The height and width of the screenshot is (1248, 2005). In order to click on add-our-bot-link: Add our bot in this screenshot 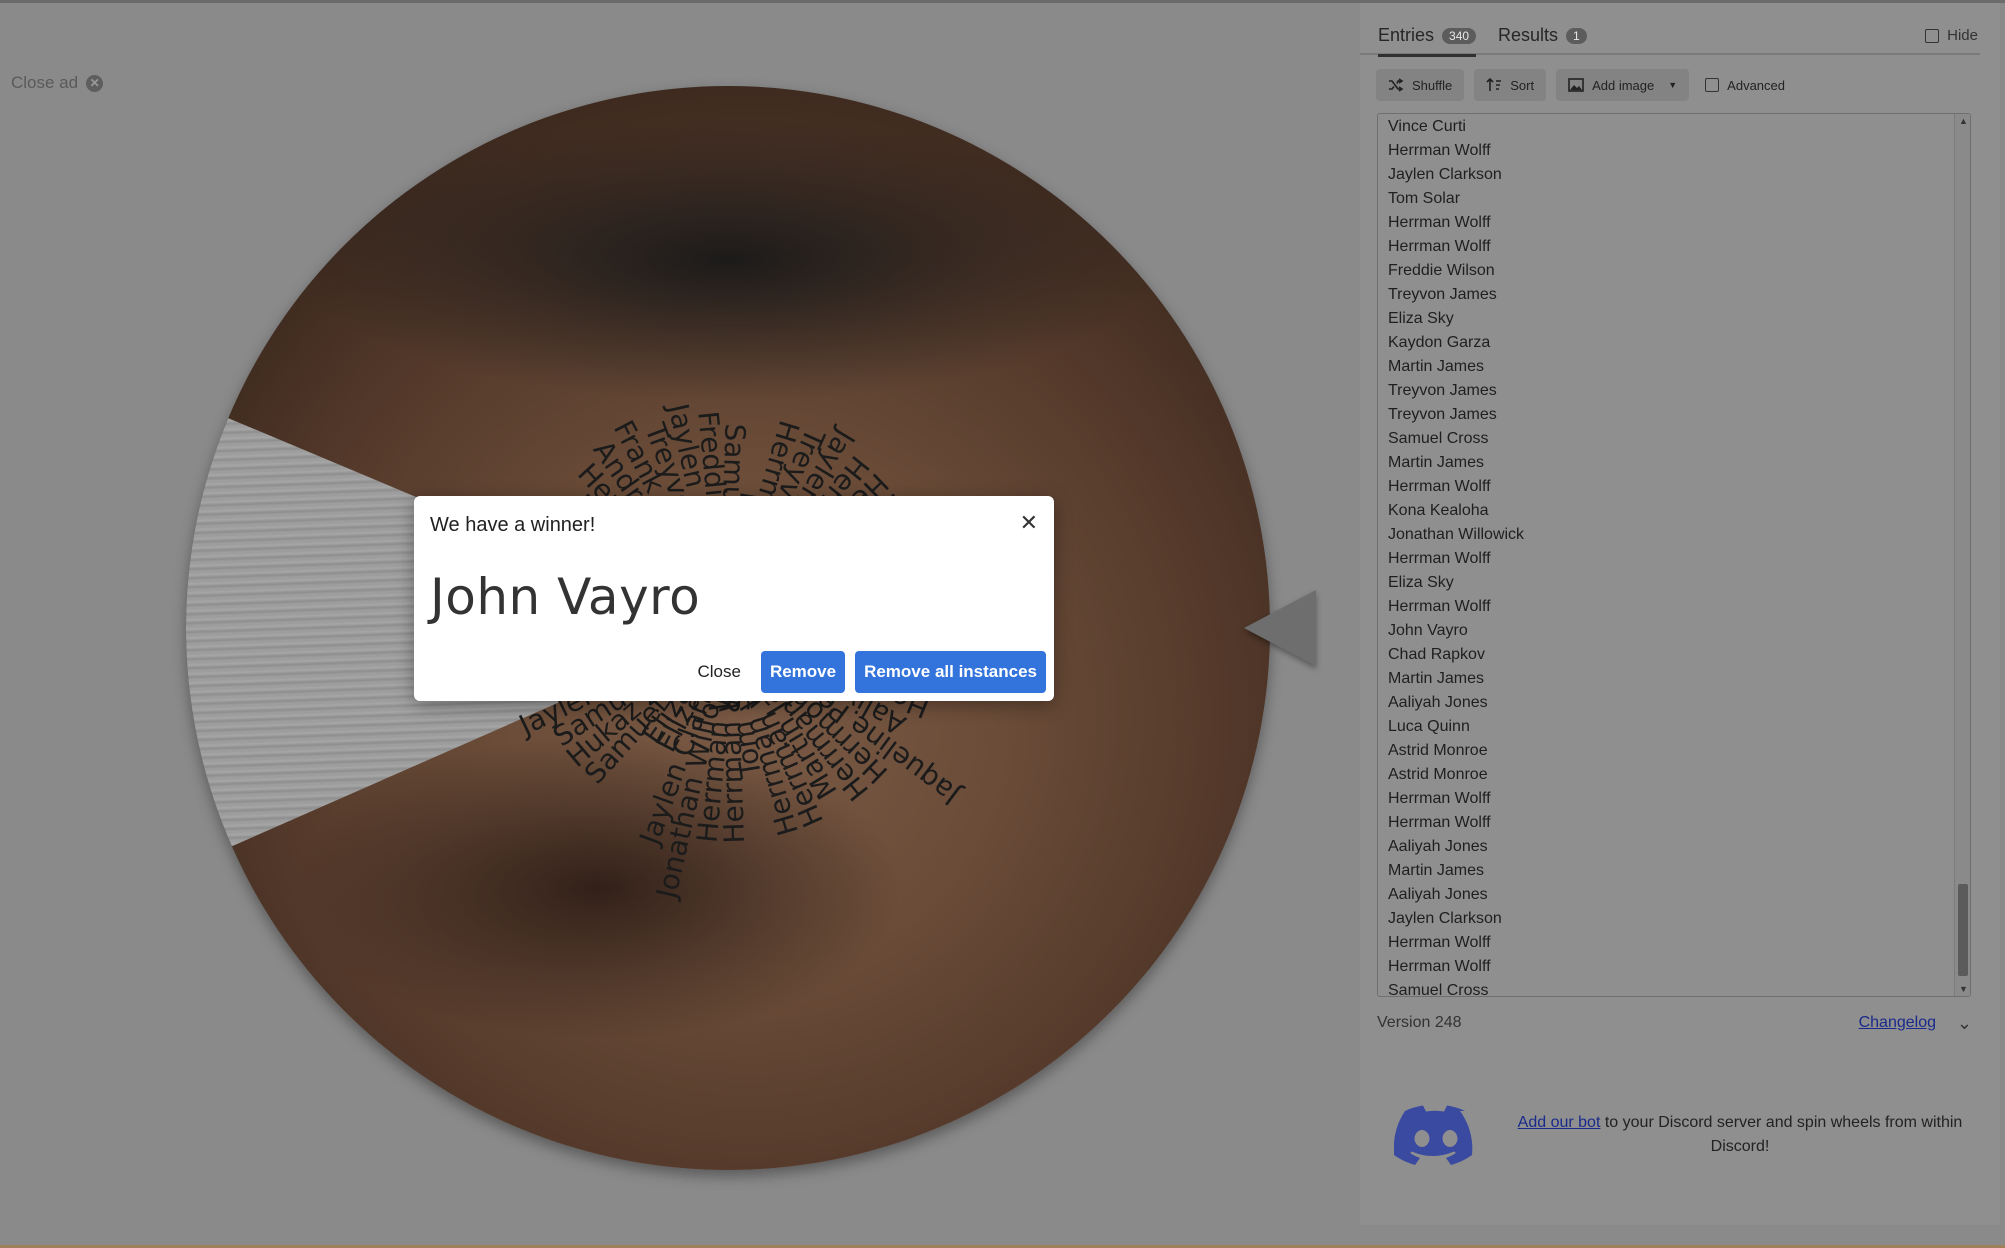, I will do `click(1559, 1122)`.